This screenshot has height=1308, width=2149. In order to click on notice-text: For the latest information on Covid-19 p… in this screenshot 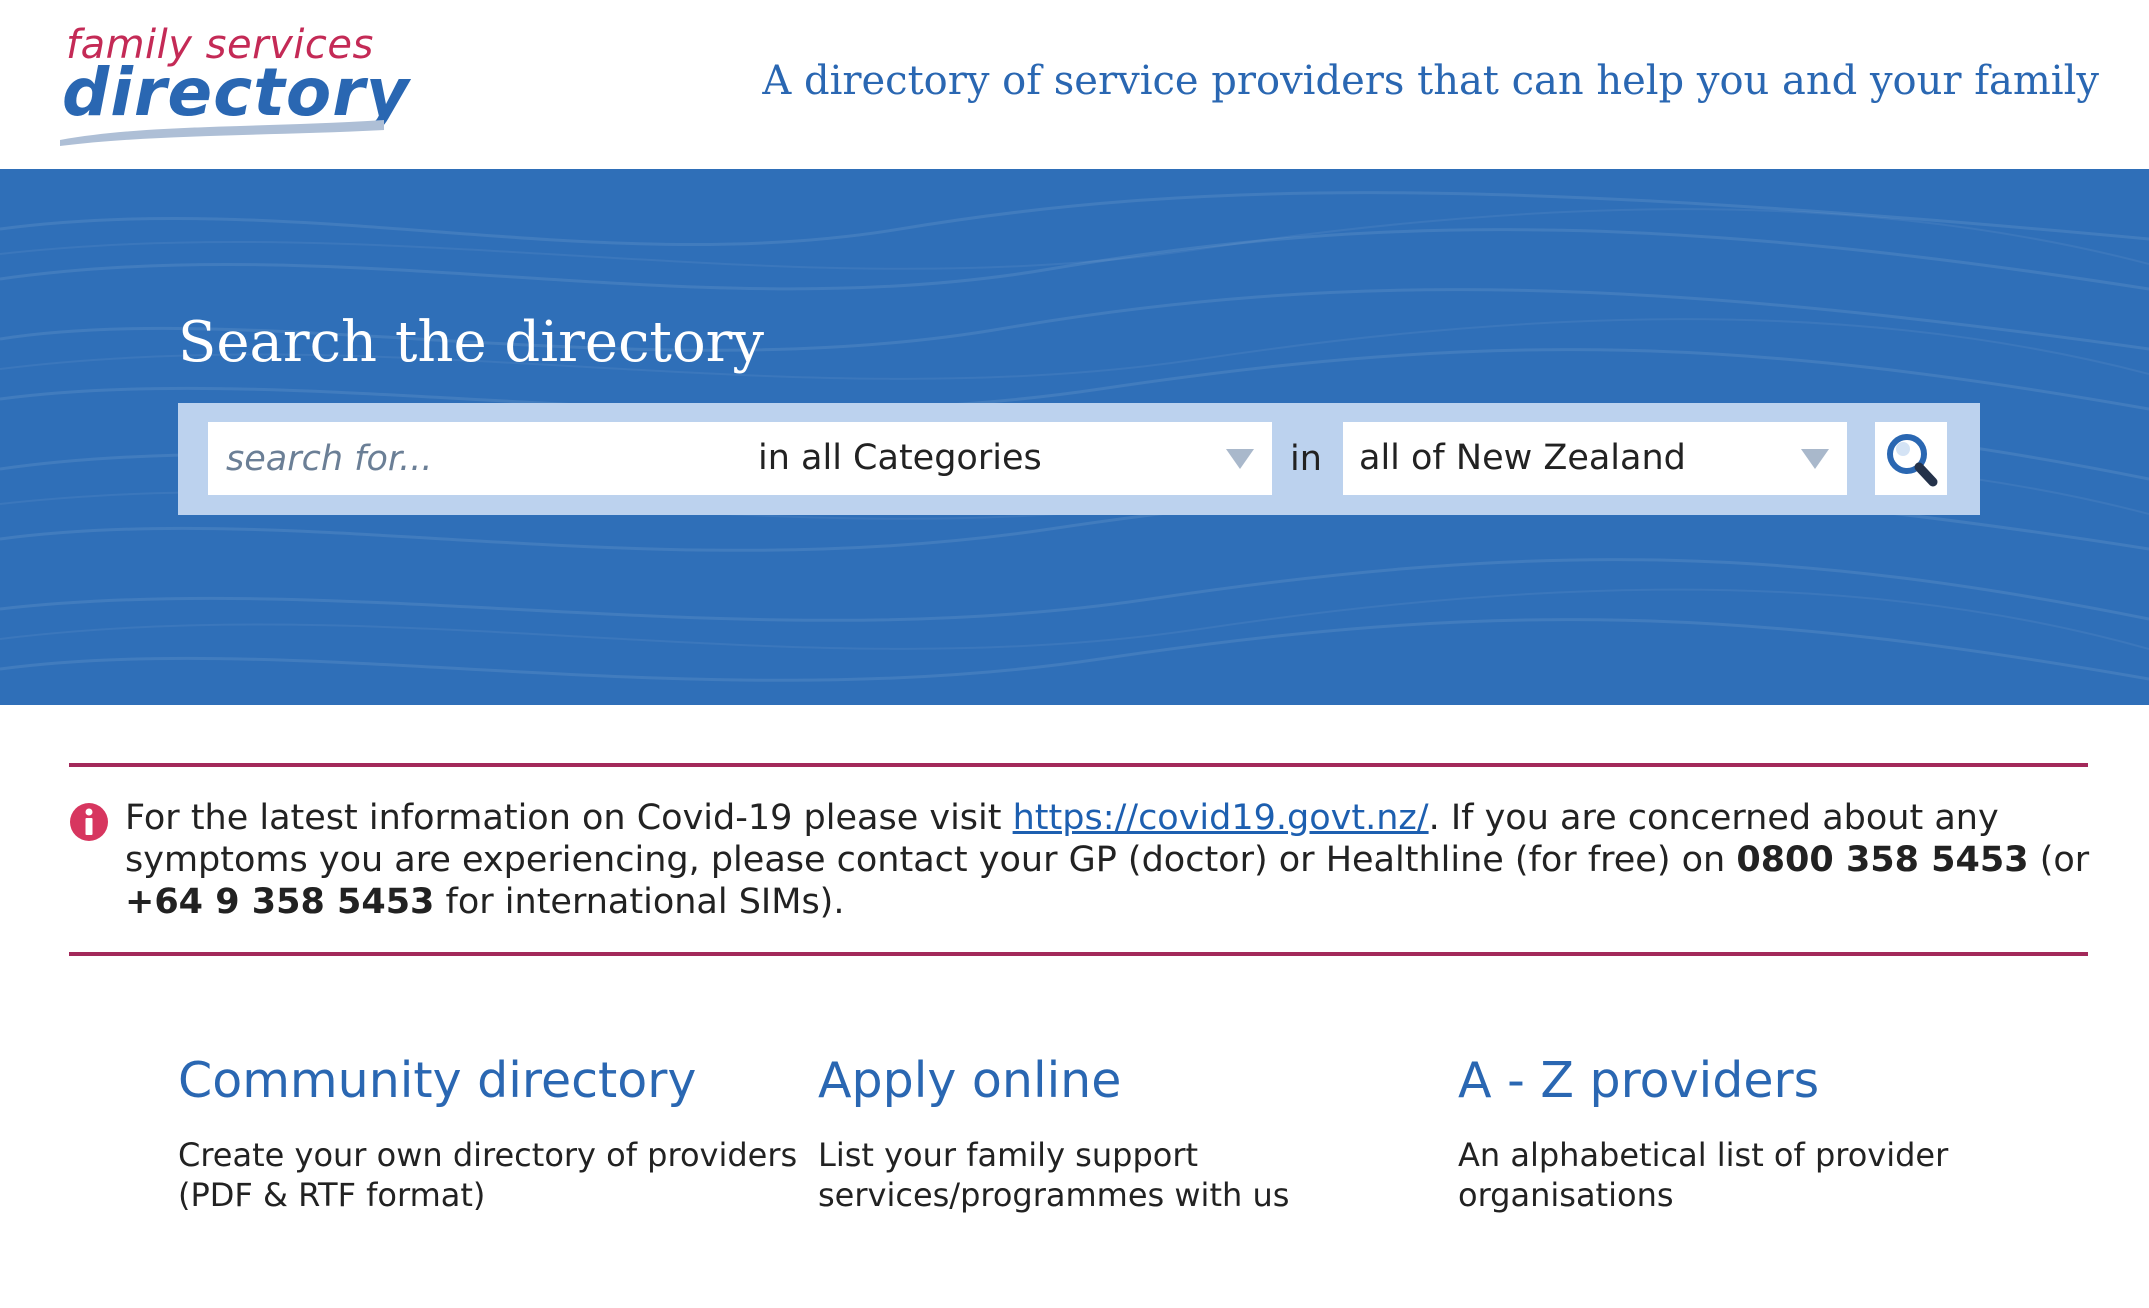, I will do `click(569, 818)`.